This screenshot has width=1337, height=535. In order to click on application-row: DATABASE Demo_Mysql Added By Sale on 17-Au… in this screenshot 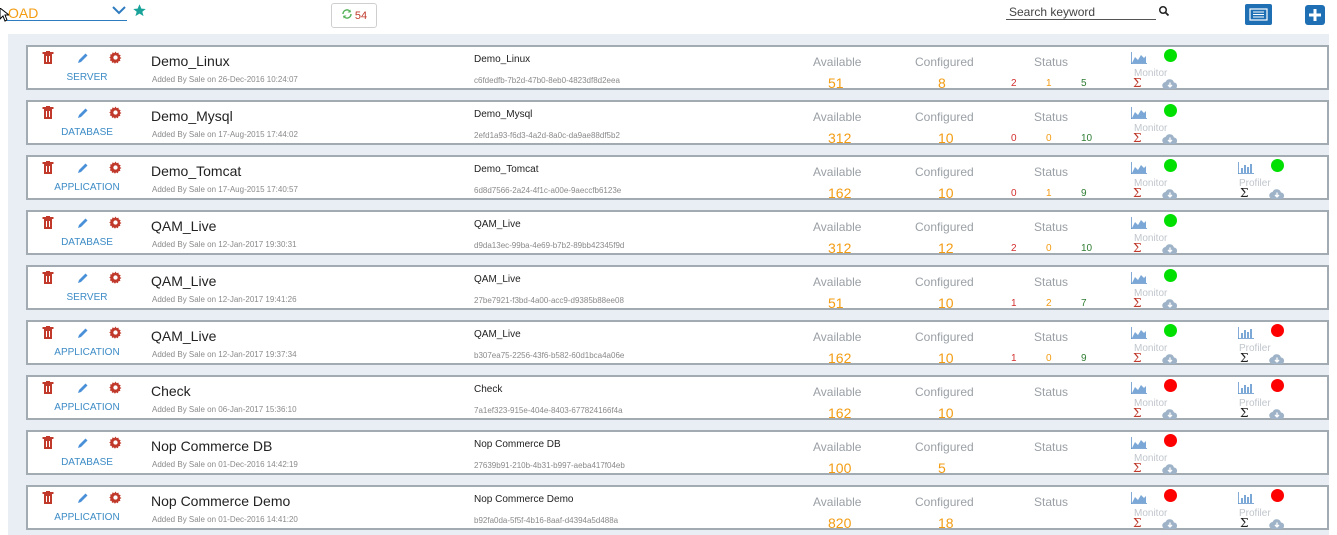, I will do `click(677, 123)`.